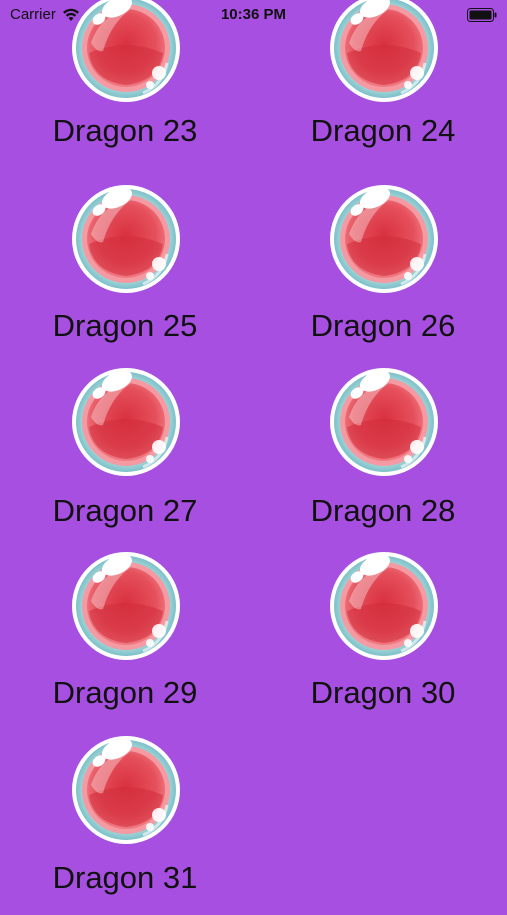 The height and width of the screenshot is (915, 507). I want to click on dragon-label: Dragon 31, so click(125, 877).